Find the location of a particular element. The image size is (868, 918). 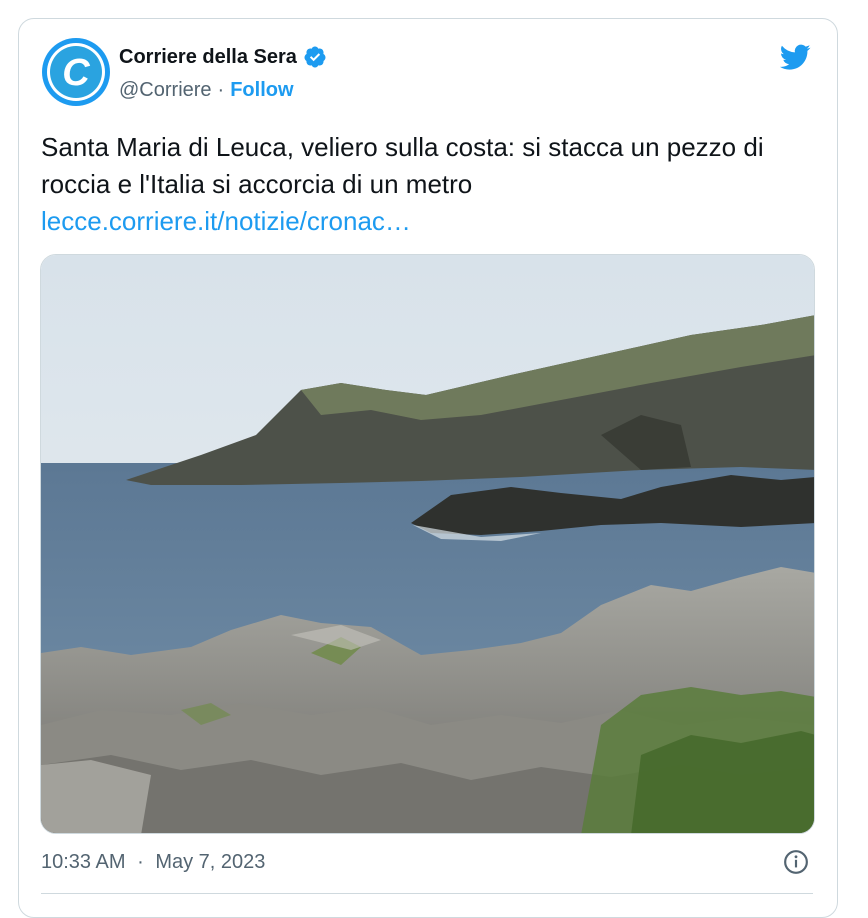

avatar-letter: C is located at coordinates (76, 73).